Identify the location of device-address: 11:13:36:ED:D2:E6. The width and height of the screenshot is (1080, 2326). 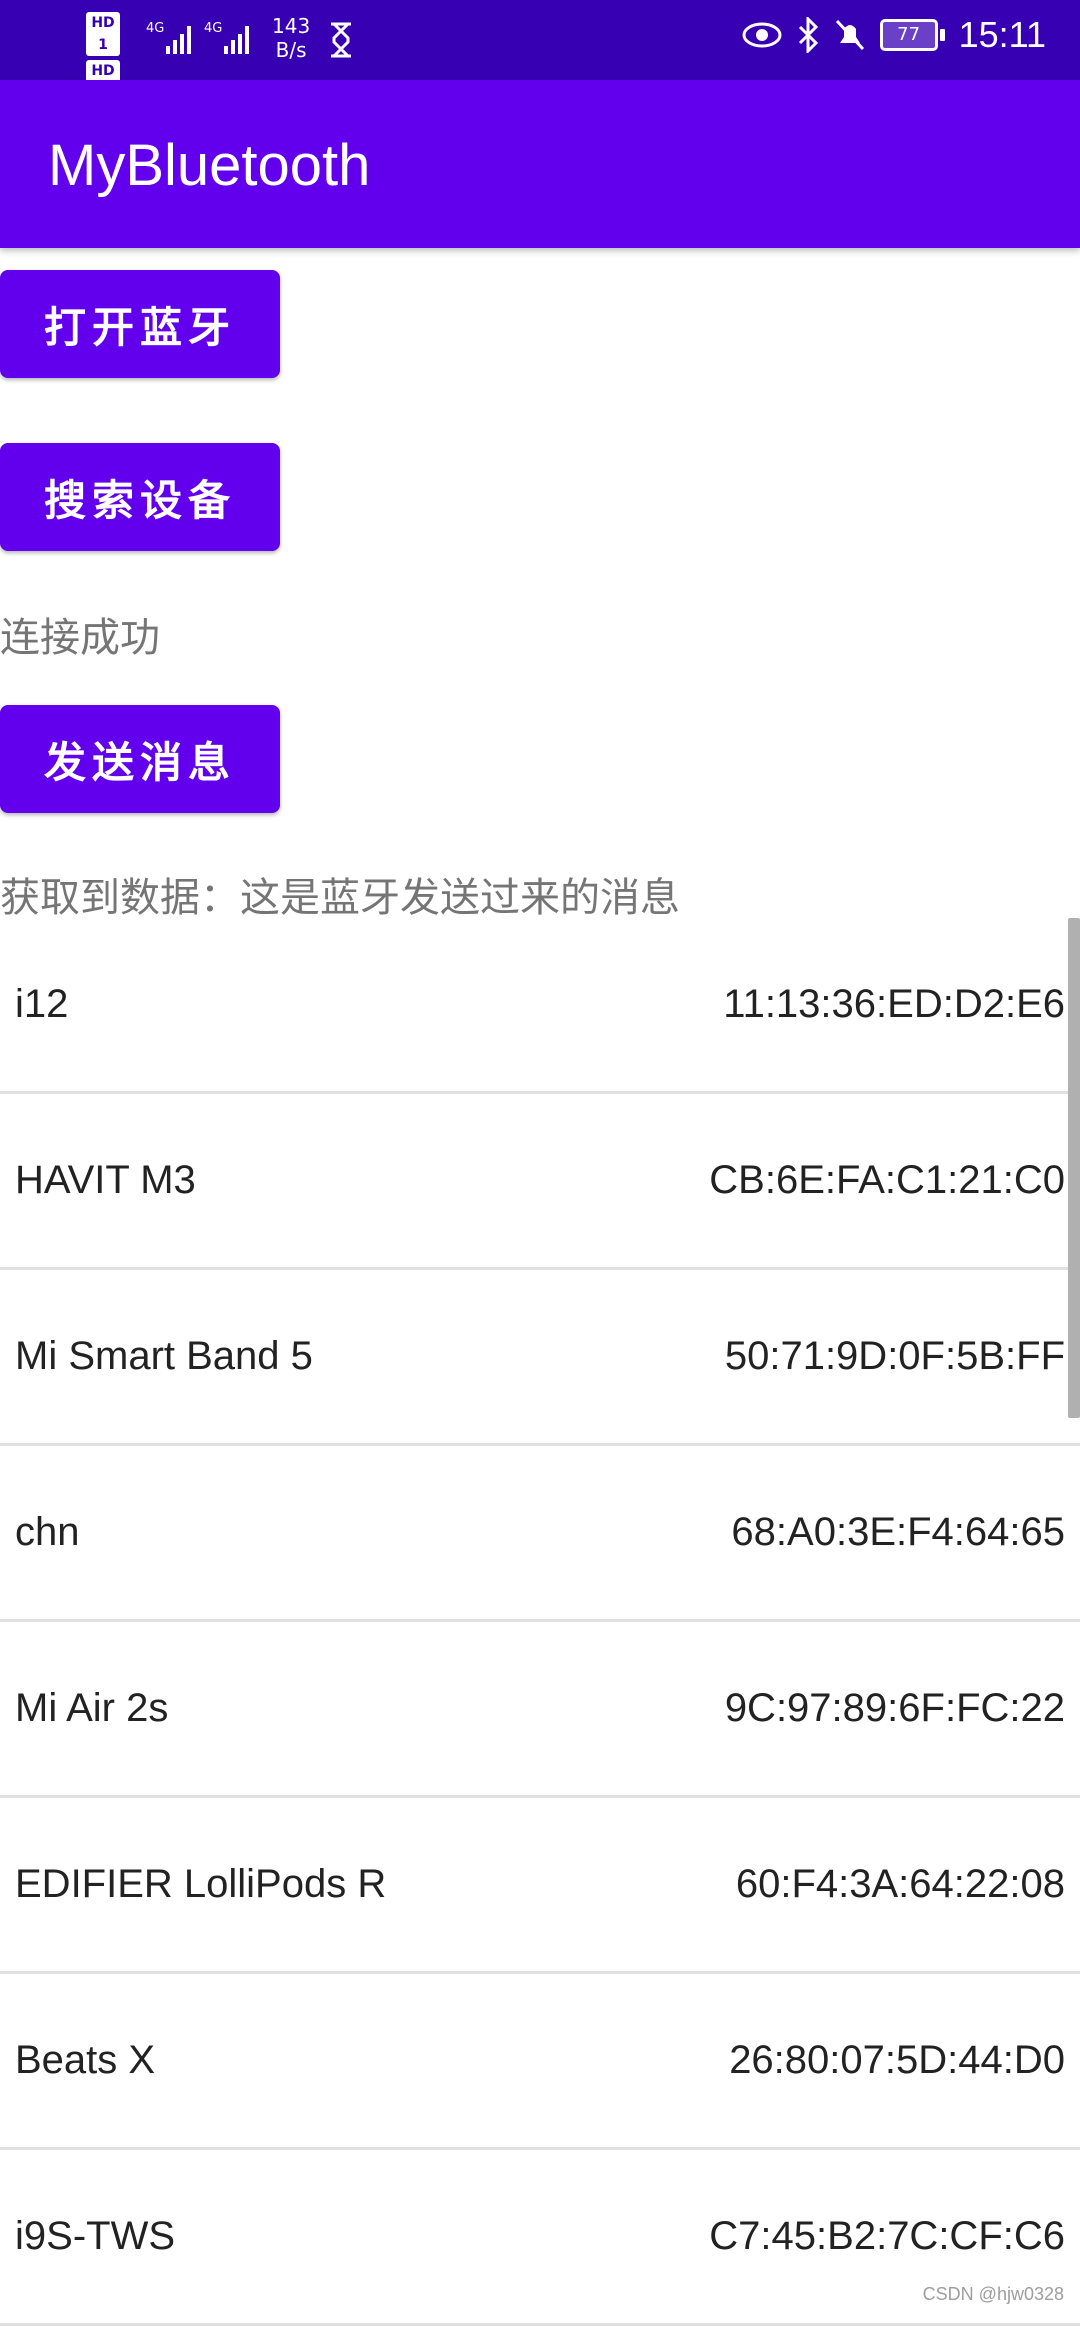
(894, 1004).